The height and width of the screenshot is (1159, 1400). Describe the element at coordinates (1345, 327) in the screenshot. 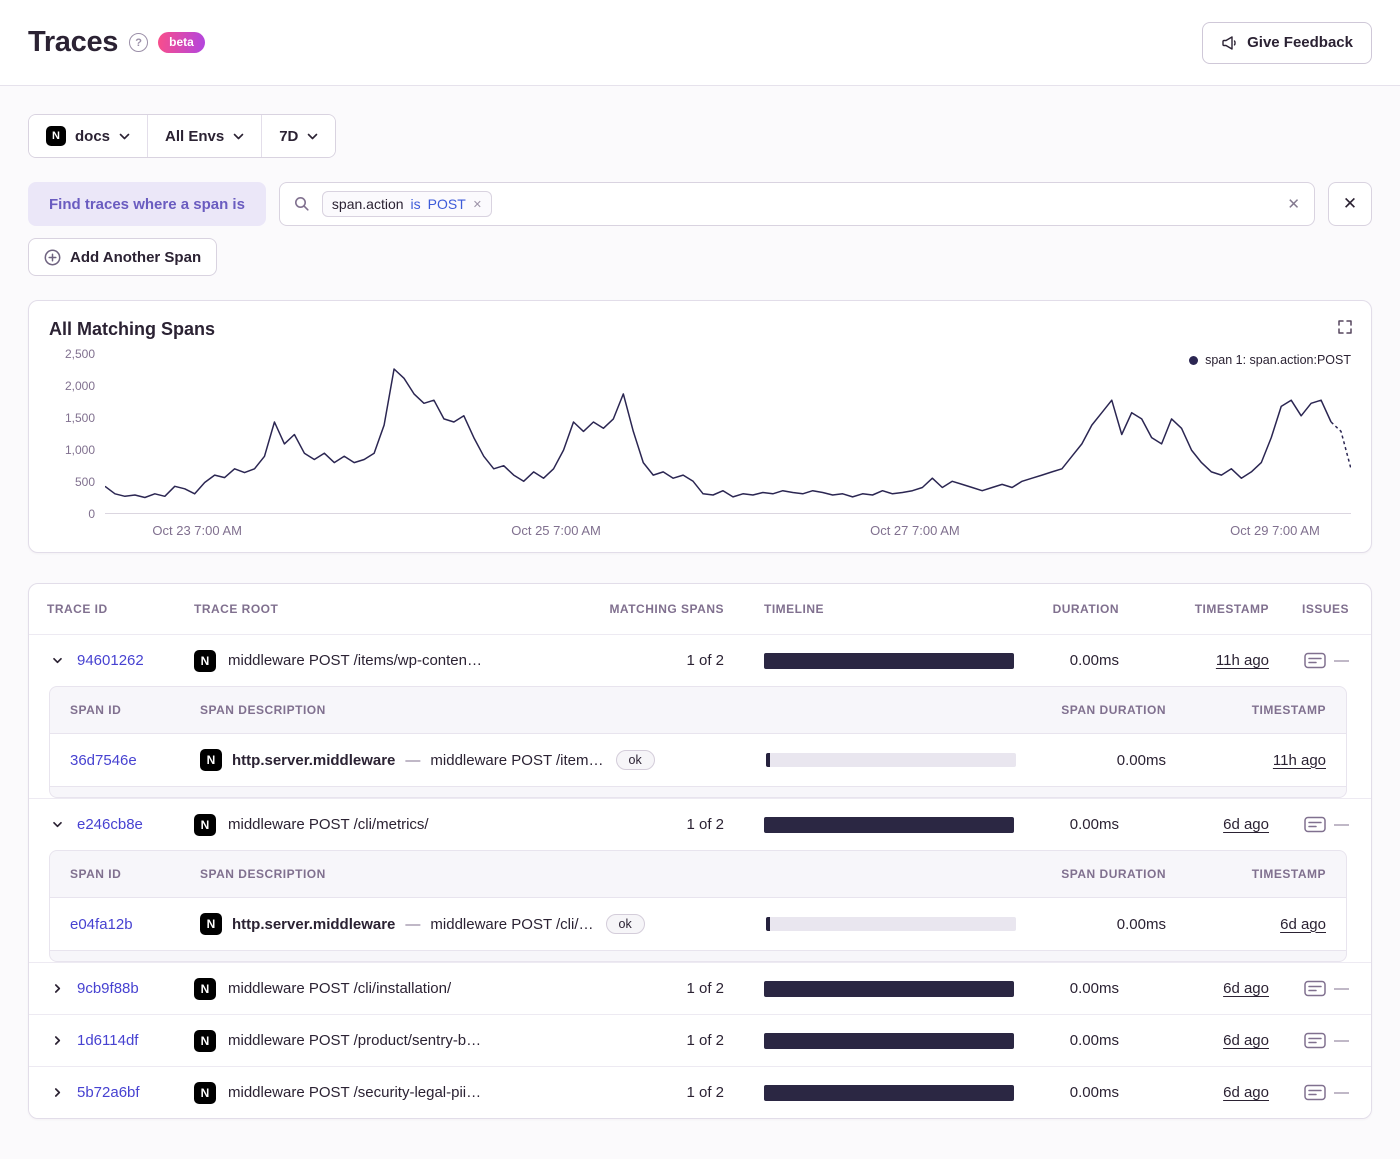

I see `fullscreen-icon` at that location.